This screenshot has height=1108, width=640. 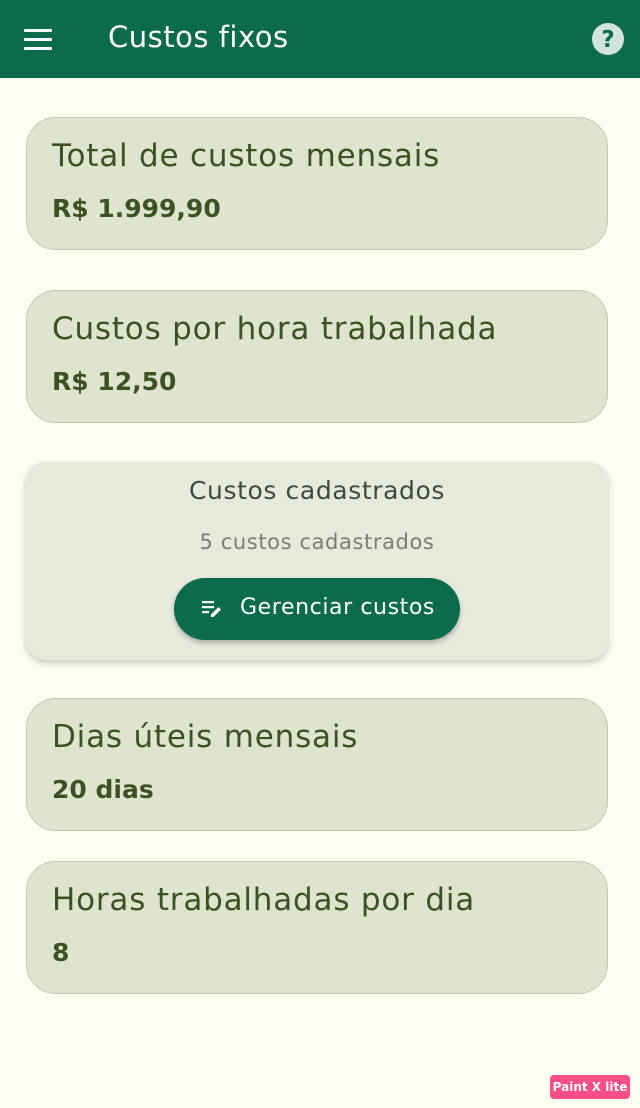 I want to click on card-value: 8, so click(x=61, y=952).